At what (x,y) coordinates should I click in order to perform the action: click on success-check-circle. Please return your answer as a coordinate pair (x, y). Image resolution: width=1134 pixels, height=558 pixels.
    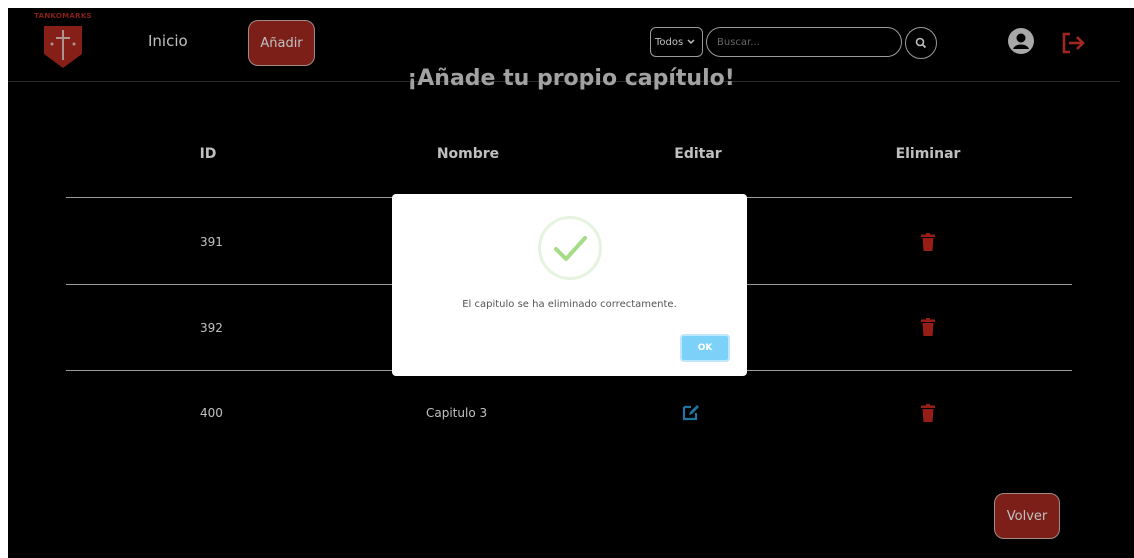
    Looking at the image, I should click on (570, 248).